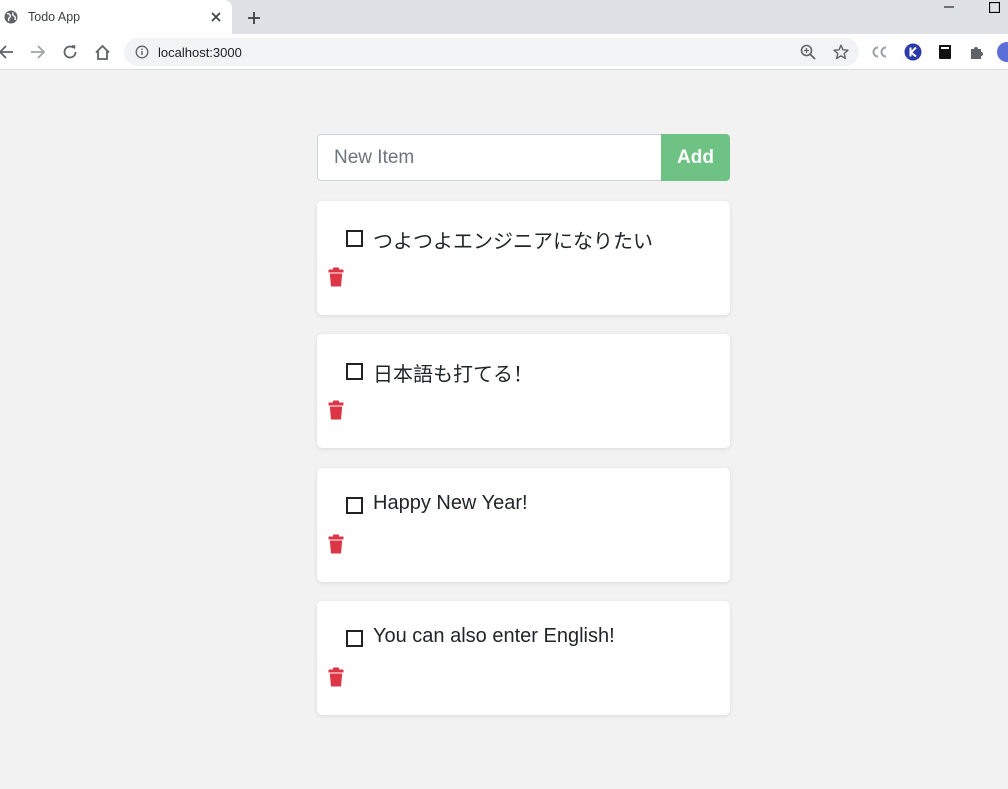 This screenshot has height=789, width=1008. What do you see at coordinates (494, 636) in the screenshot?
I see `item-text: You can also enter English!` at bounding box center [494, 636].